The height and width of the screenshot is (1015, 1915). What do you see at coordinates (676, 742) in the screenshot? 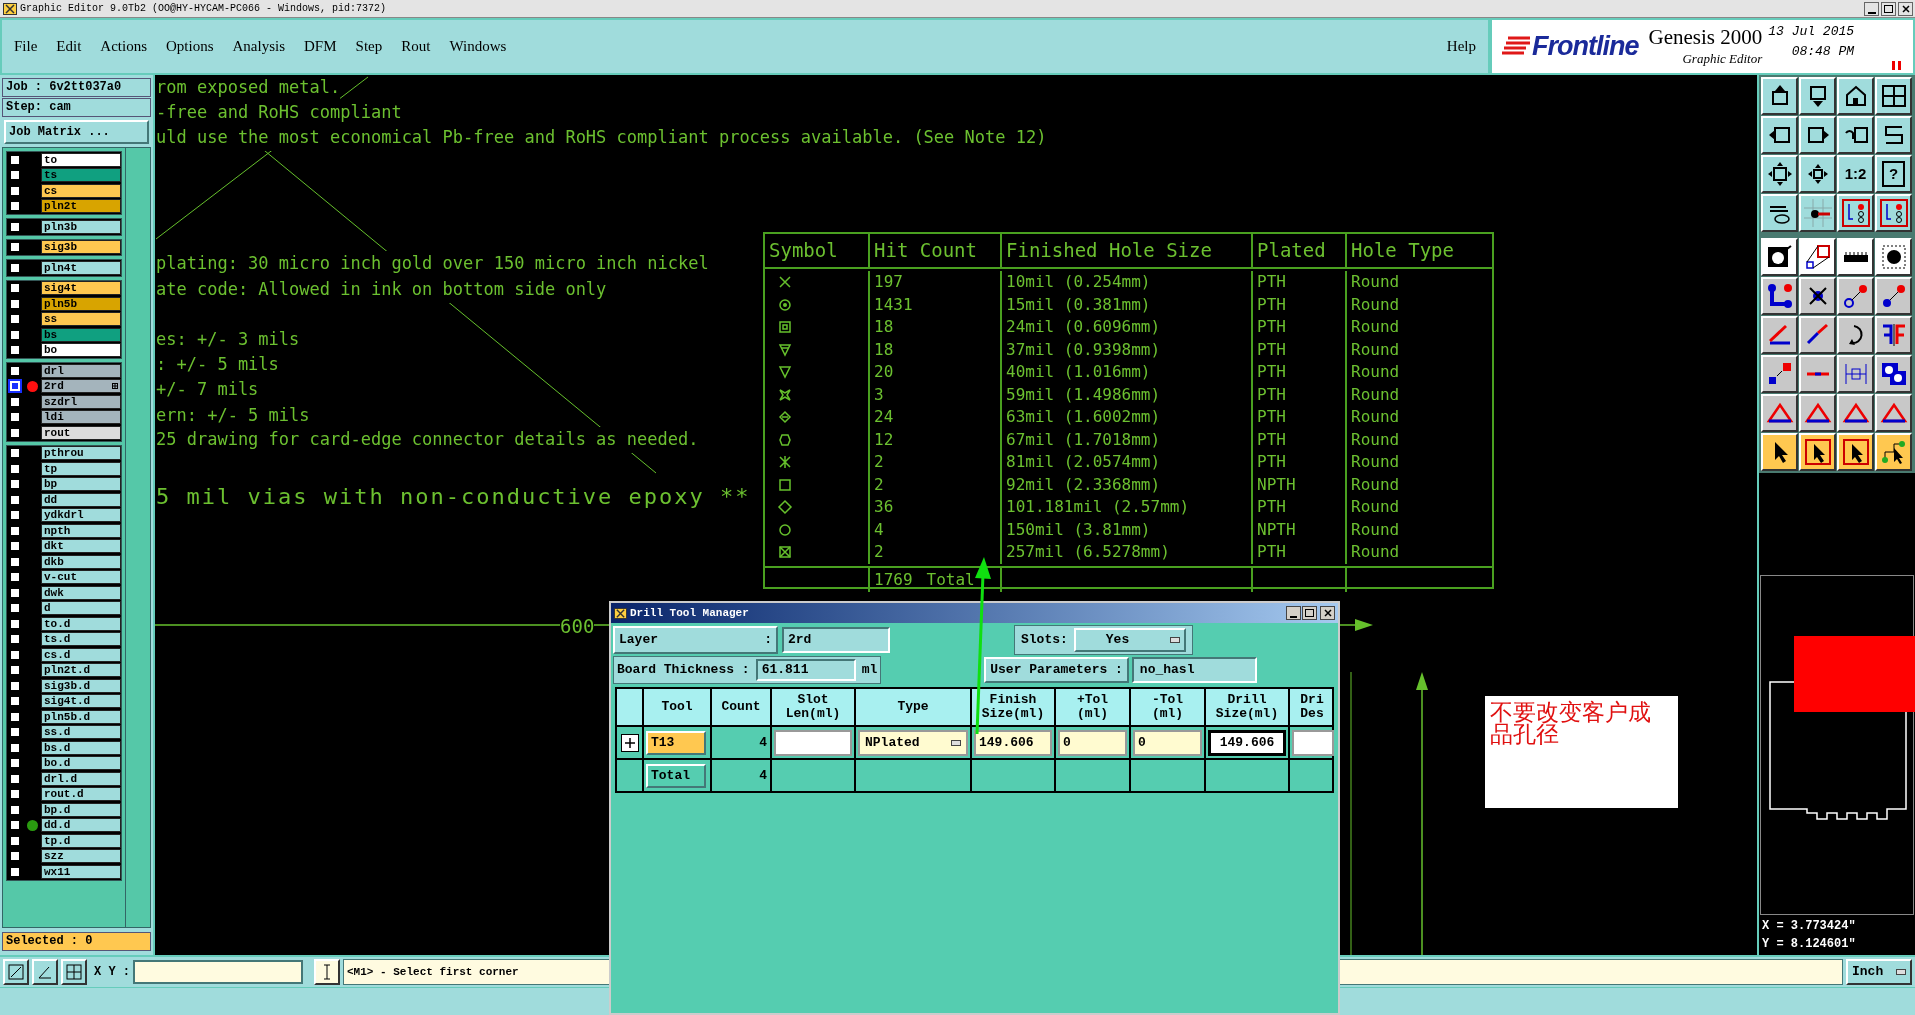
I see `tool-cell: T13` at bounding box center [676, 742].